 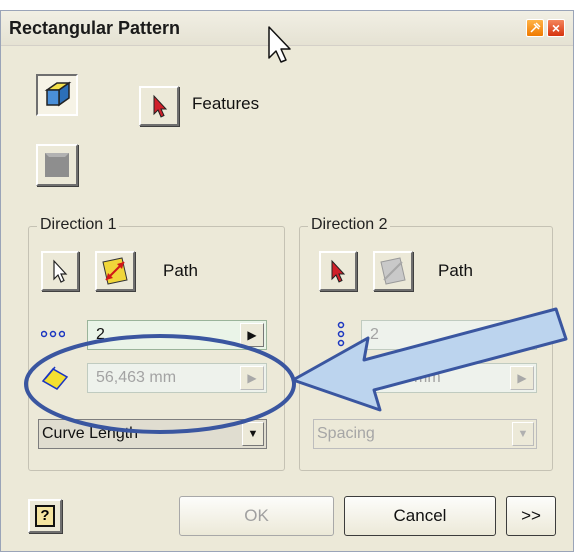 I want to click on close-icon: ×, so click(x=556, y=28).